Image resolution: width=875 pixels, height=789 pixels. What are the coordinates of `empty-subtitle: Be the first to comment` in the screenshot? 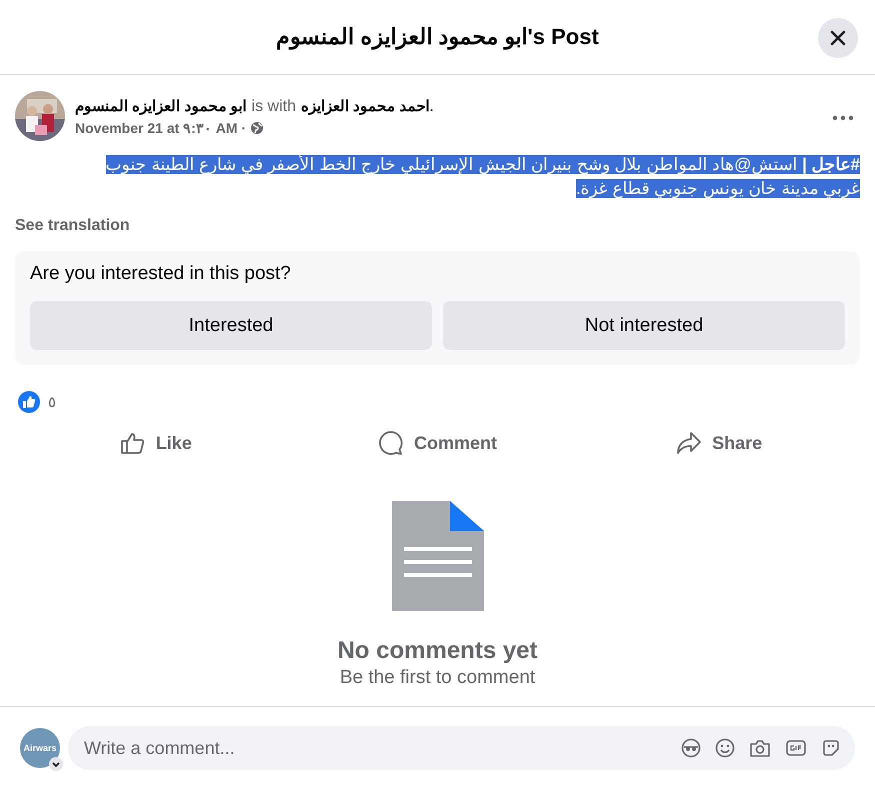 It's located at (438, 678).